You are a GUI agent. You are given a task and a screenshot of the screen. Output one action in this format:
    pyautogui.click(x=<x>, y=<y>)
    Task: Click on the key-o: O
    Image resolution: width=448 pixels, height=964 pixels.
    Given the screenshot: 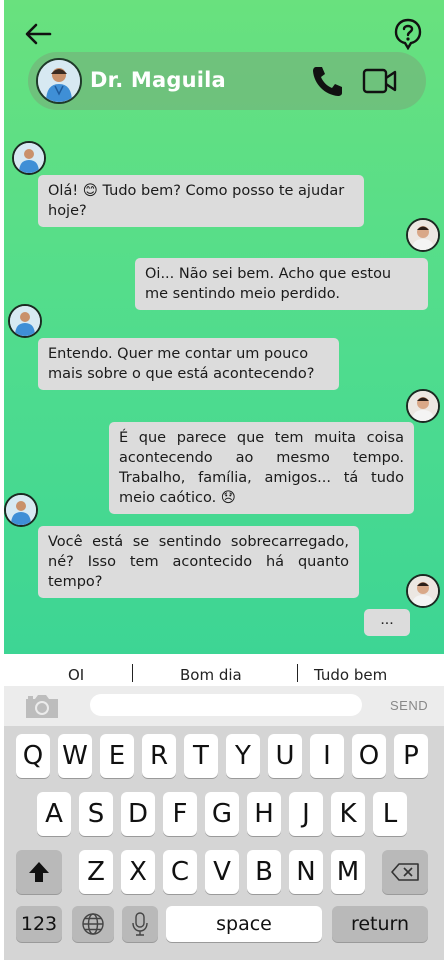 What is the action you would take?
    pyautogui.click(x=369, y=756)
    